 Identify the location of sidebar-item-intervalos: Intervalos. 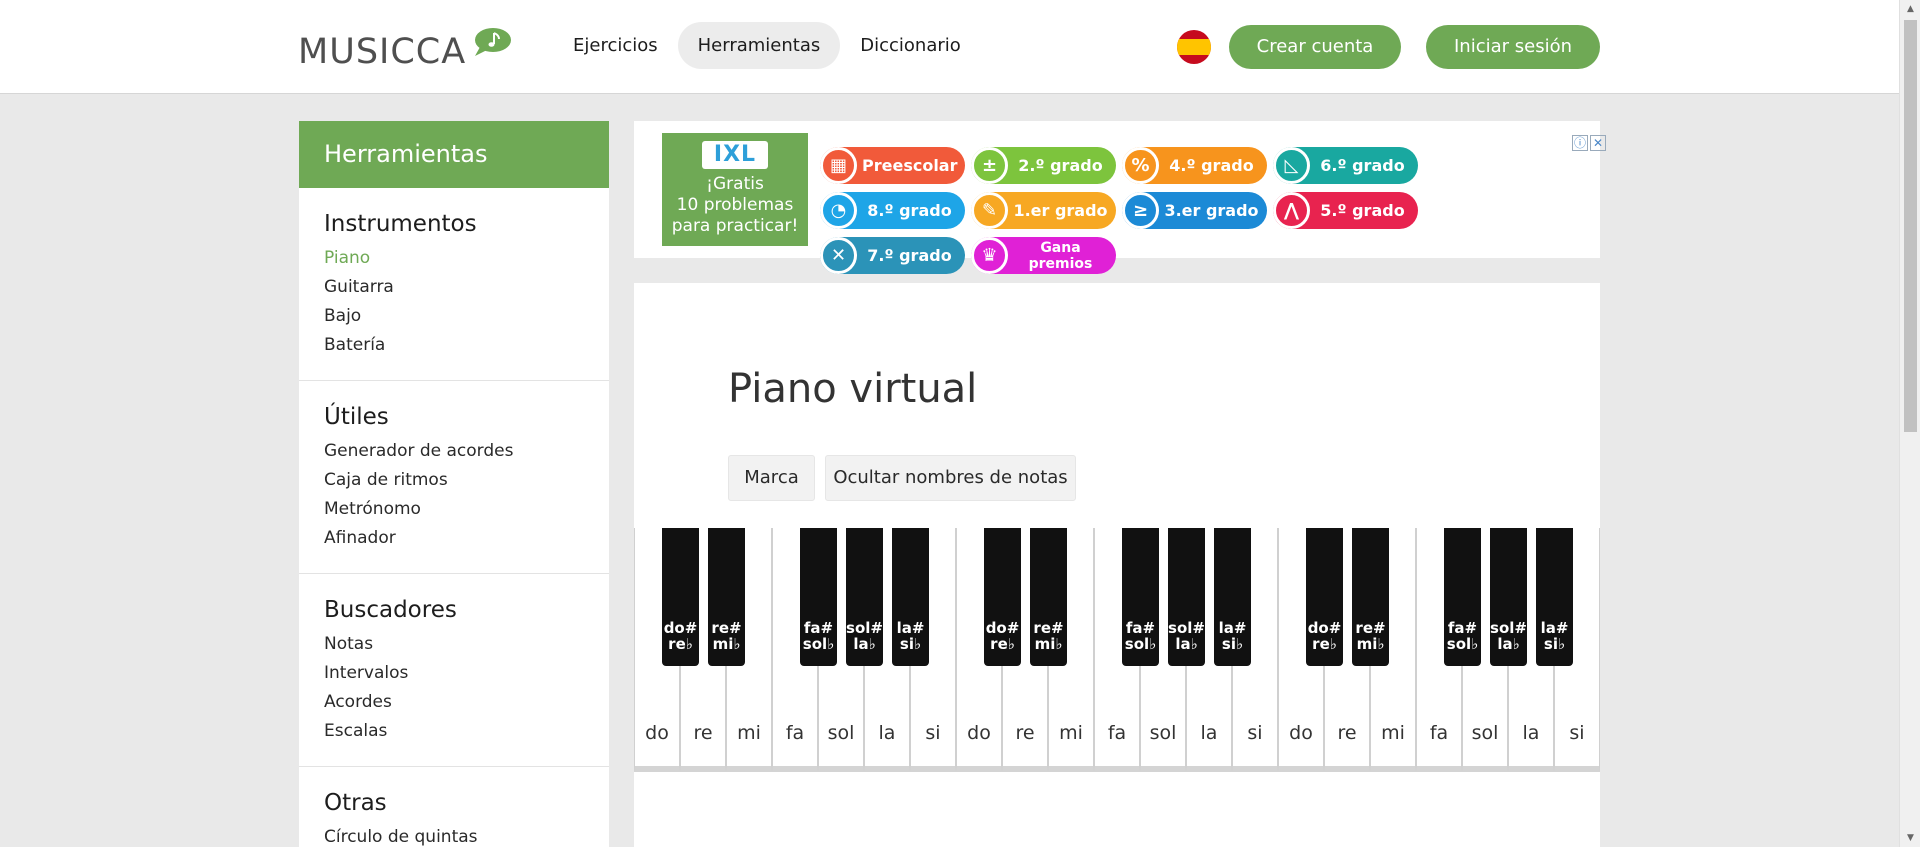
(454, 673).